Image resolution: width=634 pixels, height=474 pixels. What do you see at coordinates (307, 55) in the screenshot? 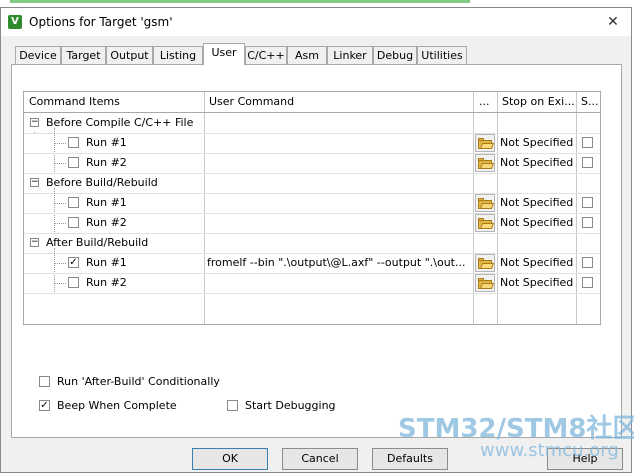
I see `tab-asm: Asm` at bounding box center [307, 55].